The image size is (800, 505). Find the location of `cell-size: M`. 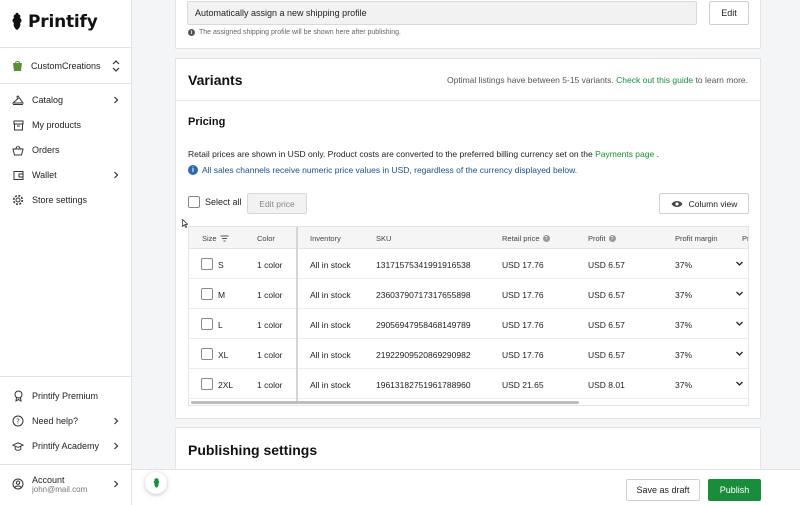

cell-size: M is located at coordinates (222, 295).